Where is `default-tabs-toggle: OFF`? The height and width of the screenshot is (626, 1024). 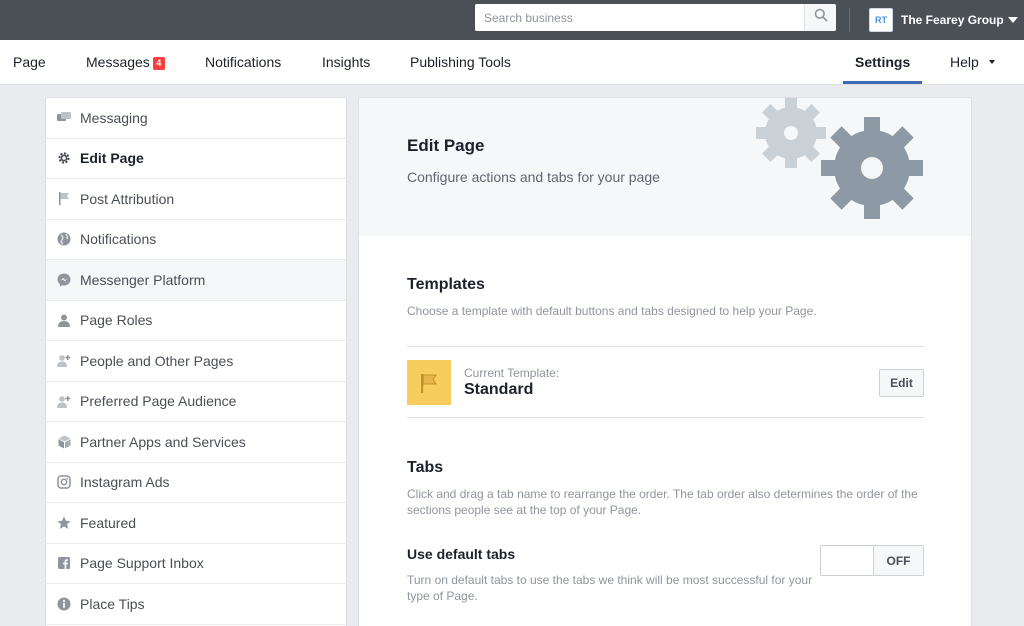
default-tabs-toggle: OFF is located at coordinates (872, 560).